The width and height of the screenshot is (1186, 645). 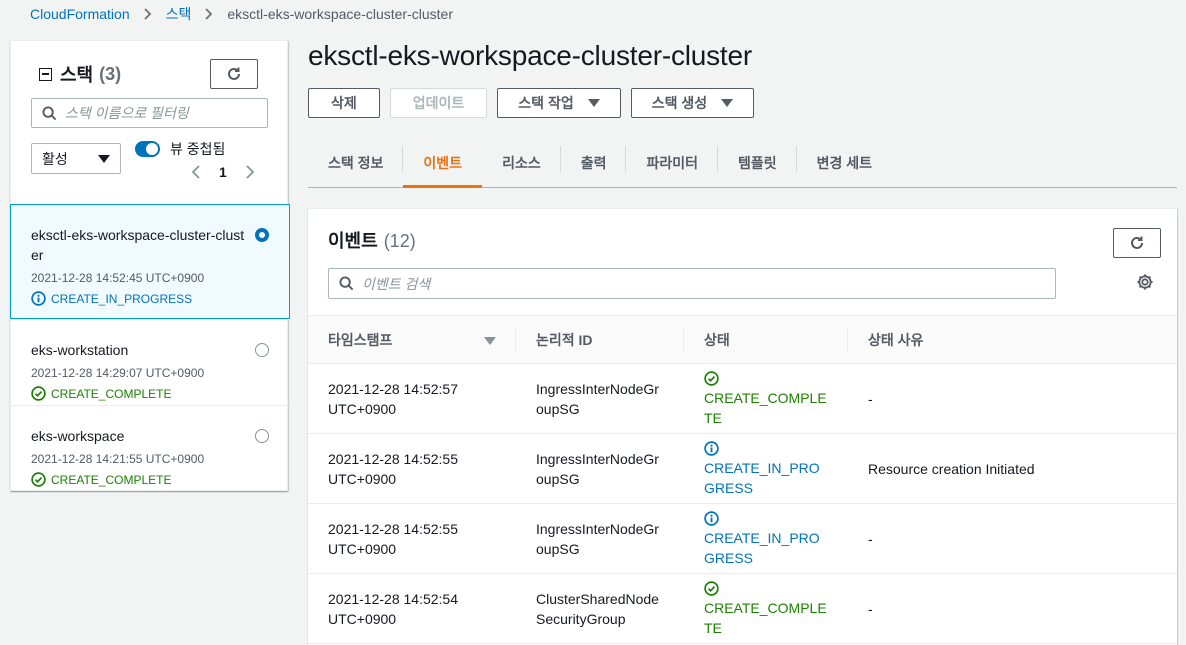 What do you see at coordinates (138, 245) in the screenshot?
I see `stack-name: eksctl-eks-workspace-cluster-cluster` at bounding box center [138, 245].